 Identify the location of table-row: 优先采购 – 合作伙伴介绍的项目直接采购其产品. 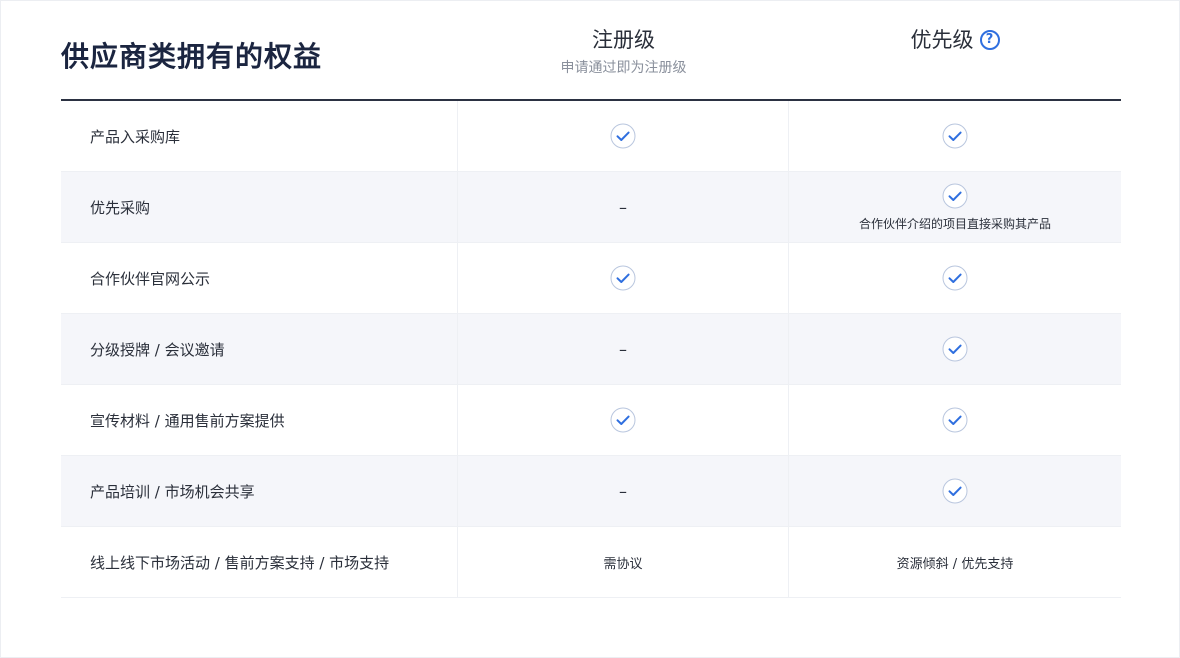
(591, 207).